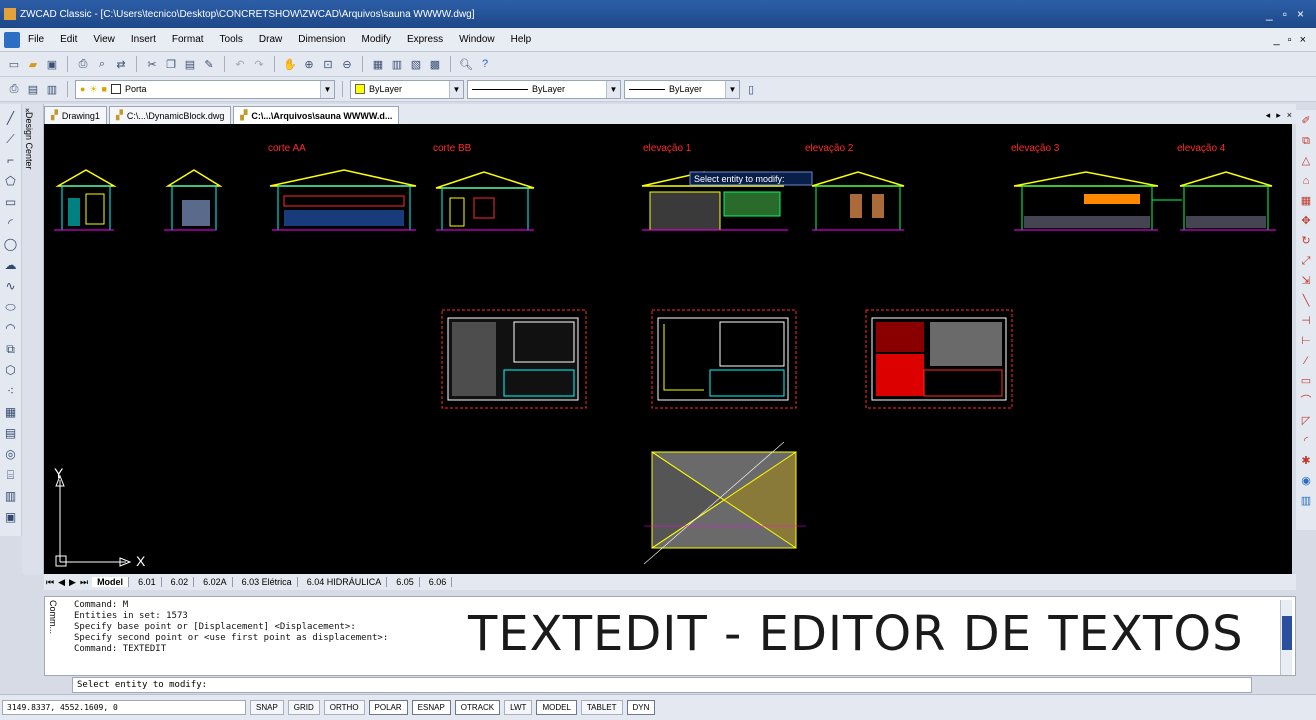 The width and height of the screenshot is (1316, 720). I want to click on make-block-icon: ⬡, so click(10, 370).